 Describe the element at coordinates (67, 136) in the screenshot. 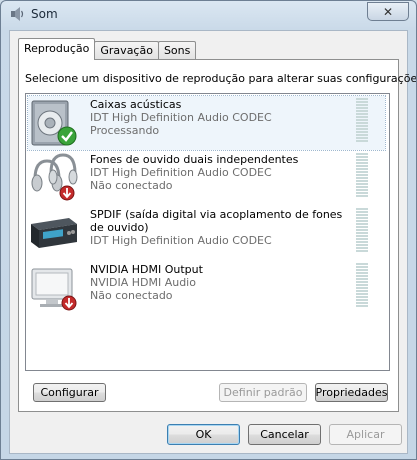

I see `default-checkmark-icon` at that location.